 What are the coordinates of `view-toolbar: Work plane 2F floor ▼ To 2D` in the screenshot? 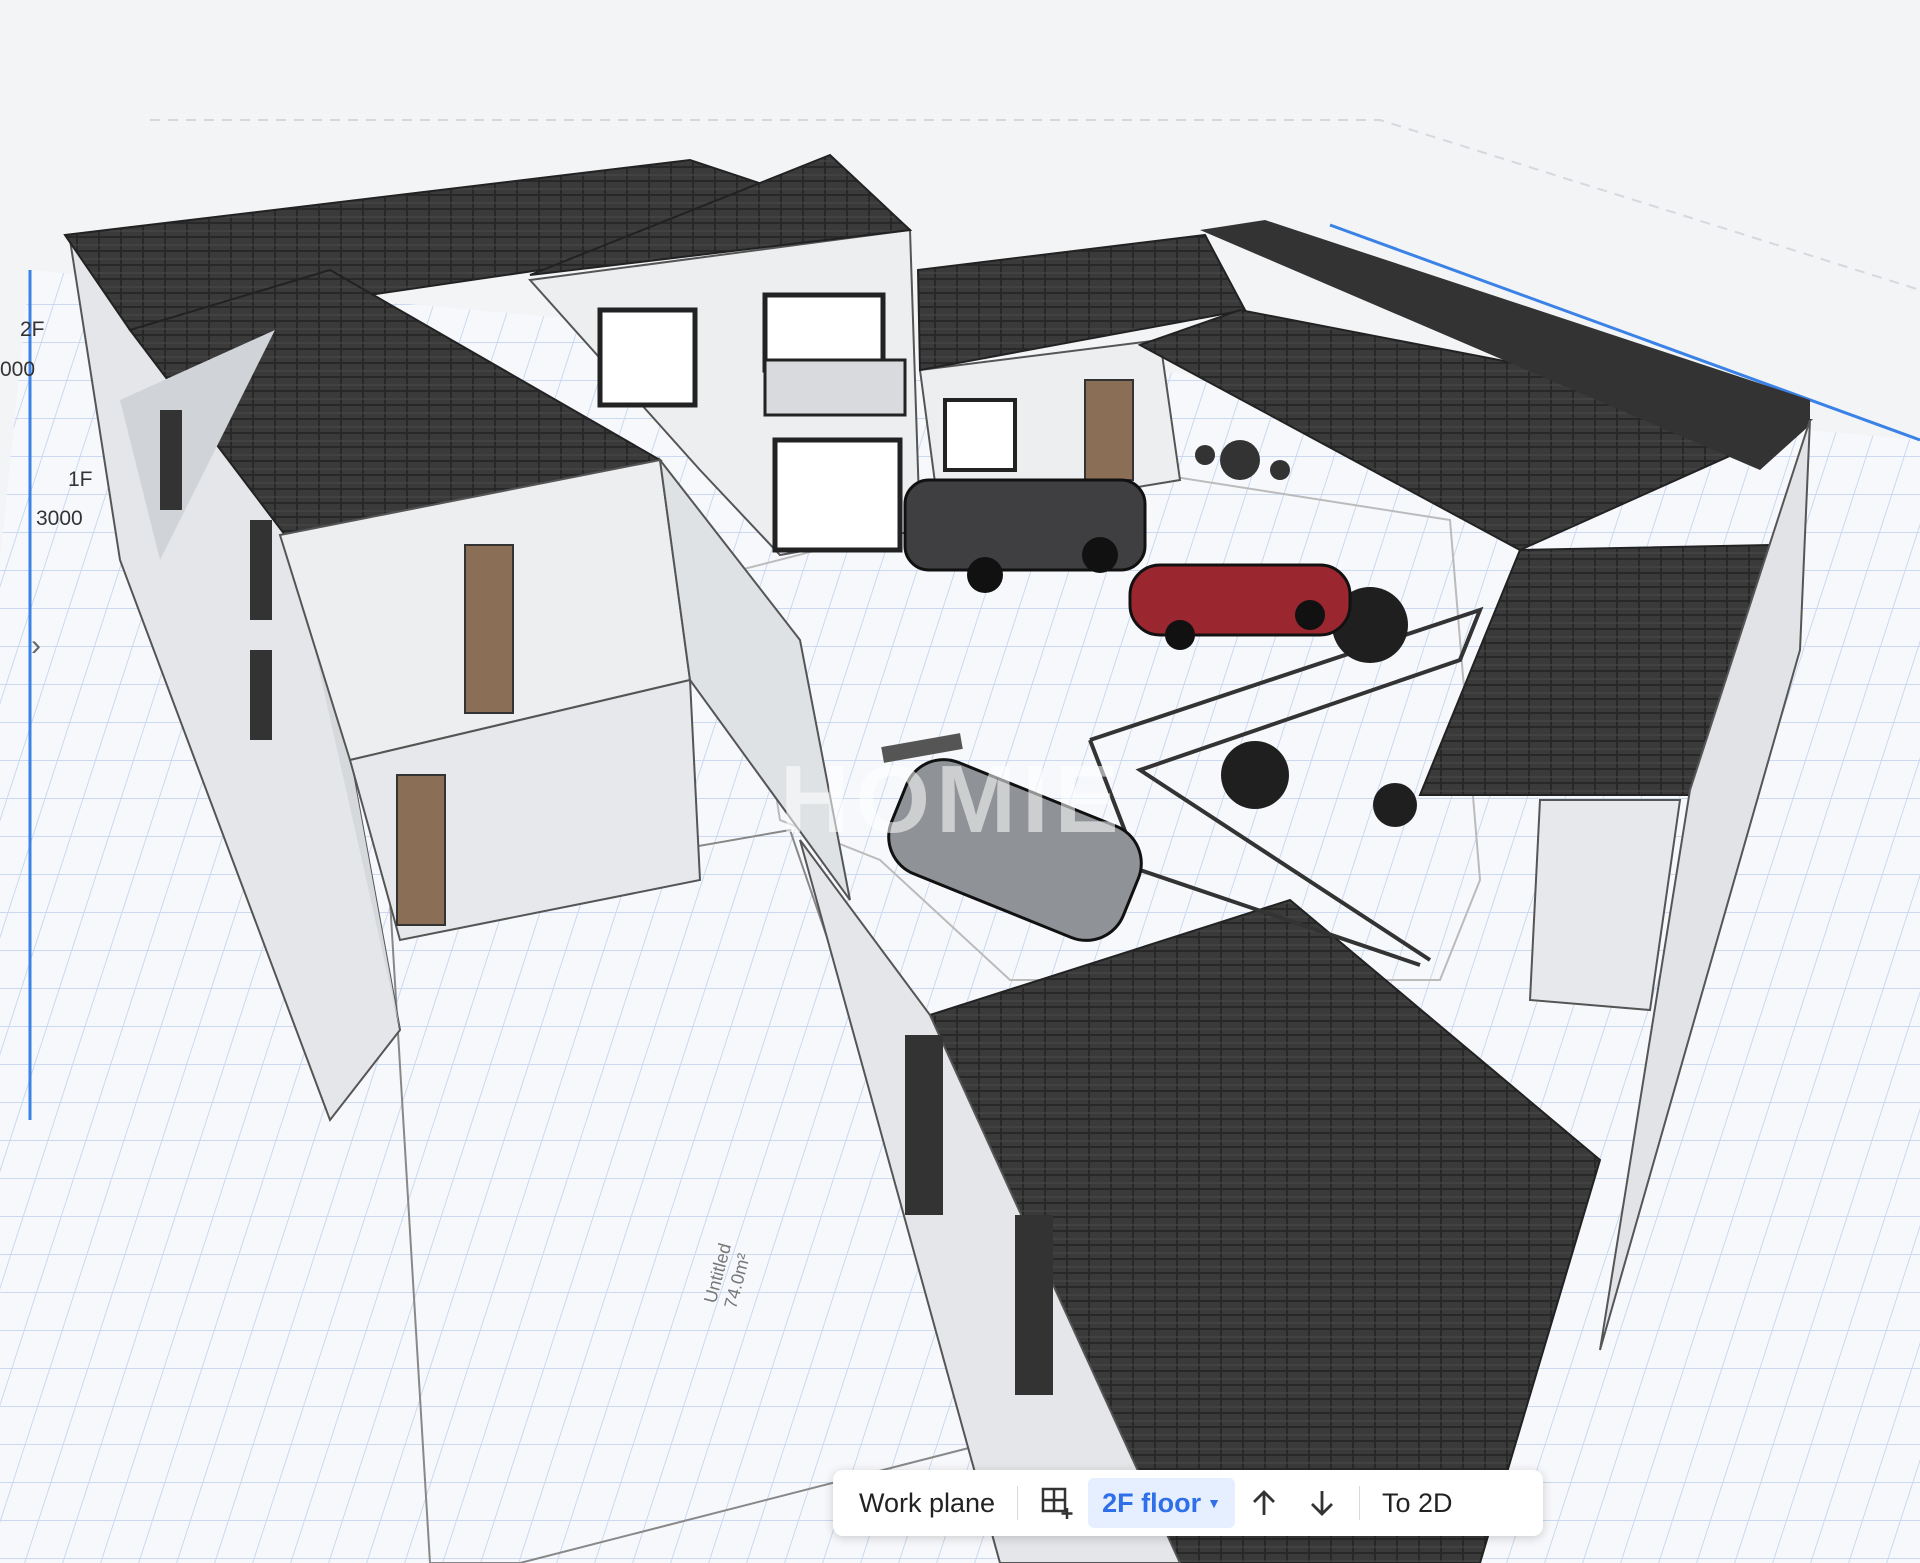 It's located at (1188, 1503).